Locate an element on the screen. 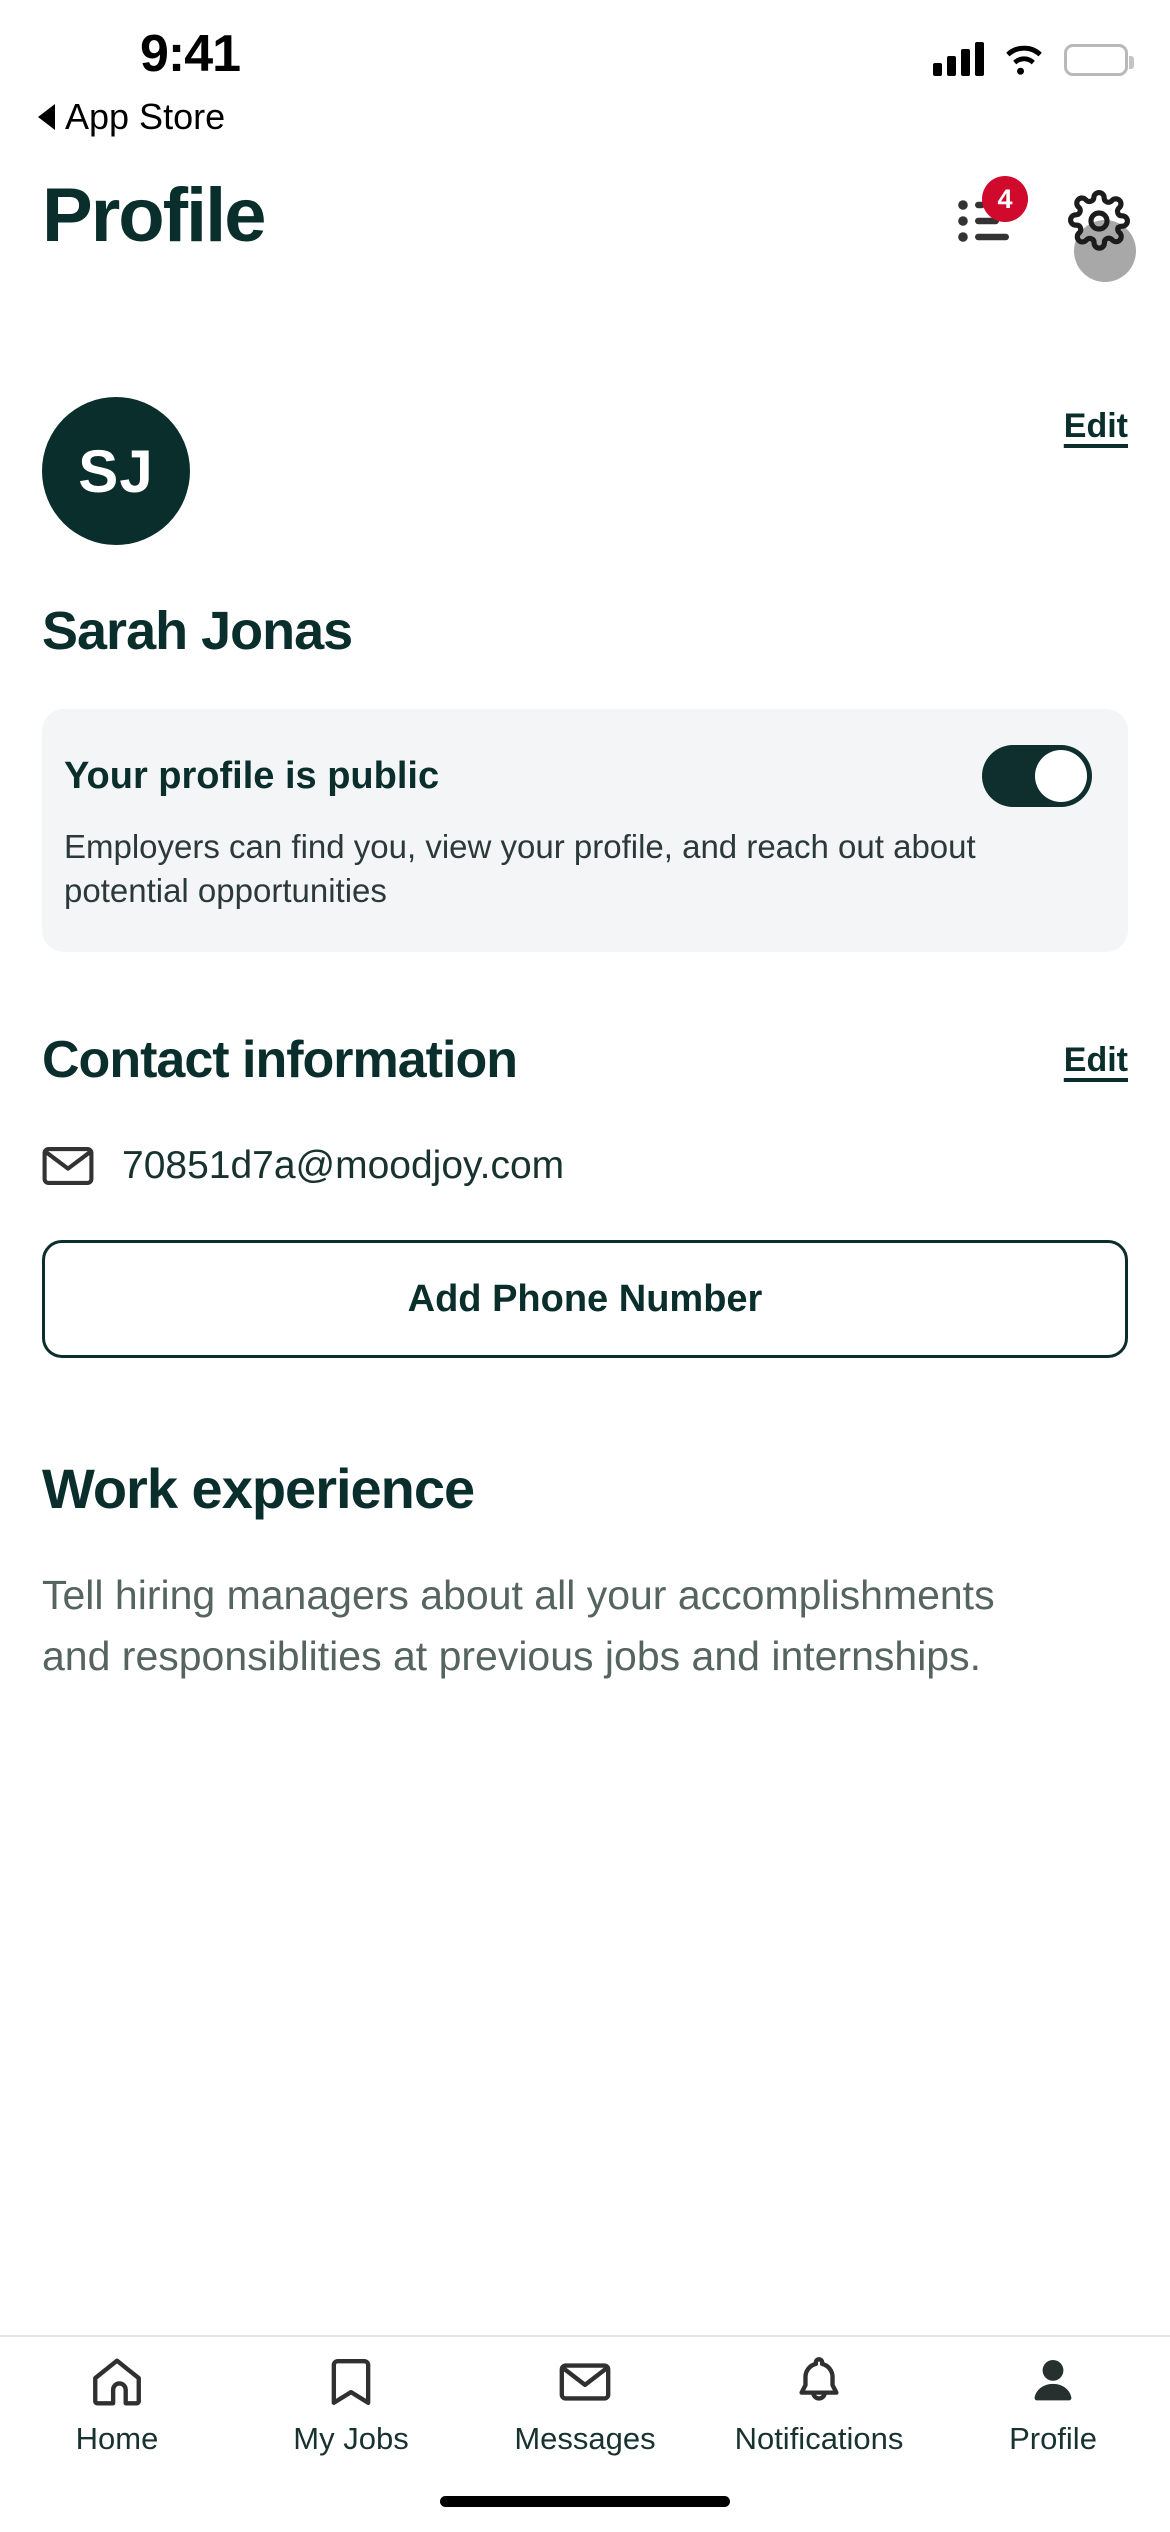  gear-icon is located at coordinates (1099, 220).